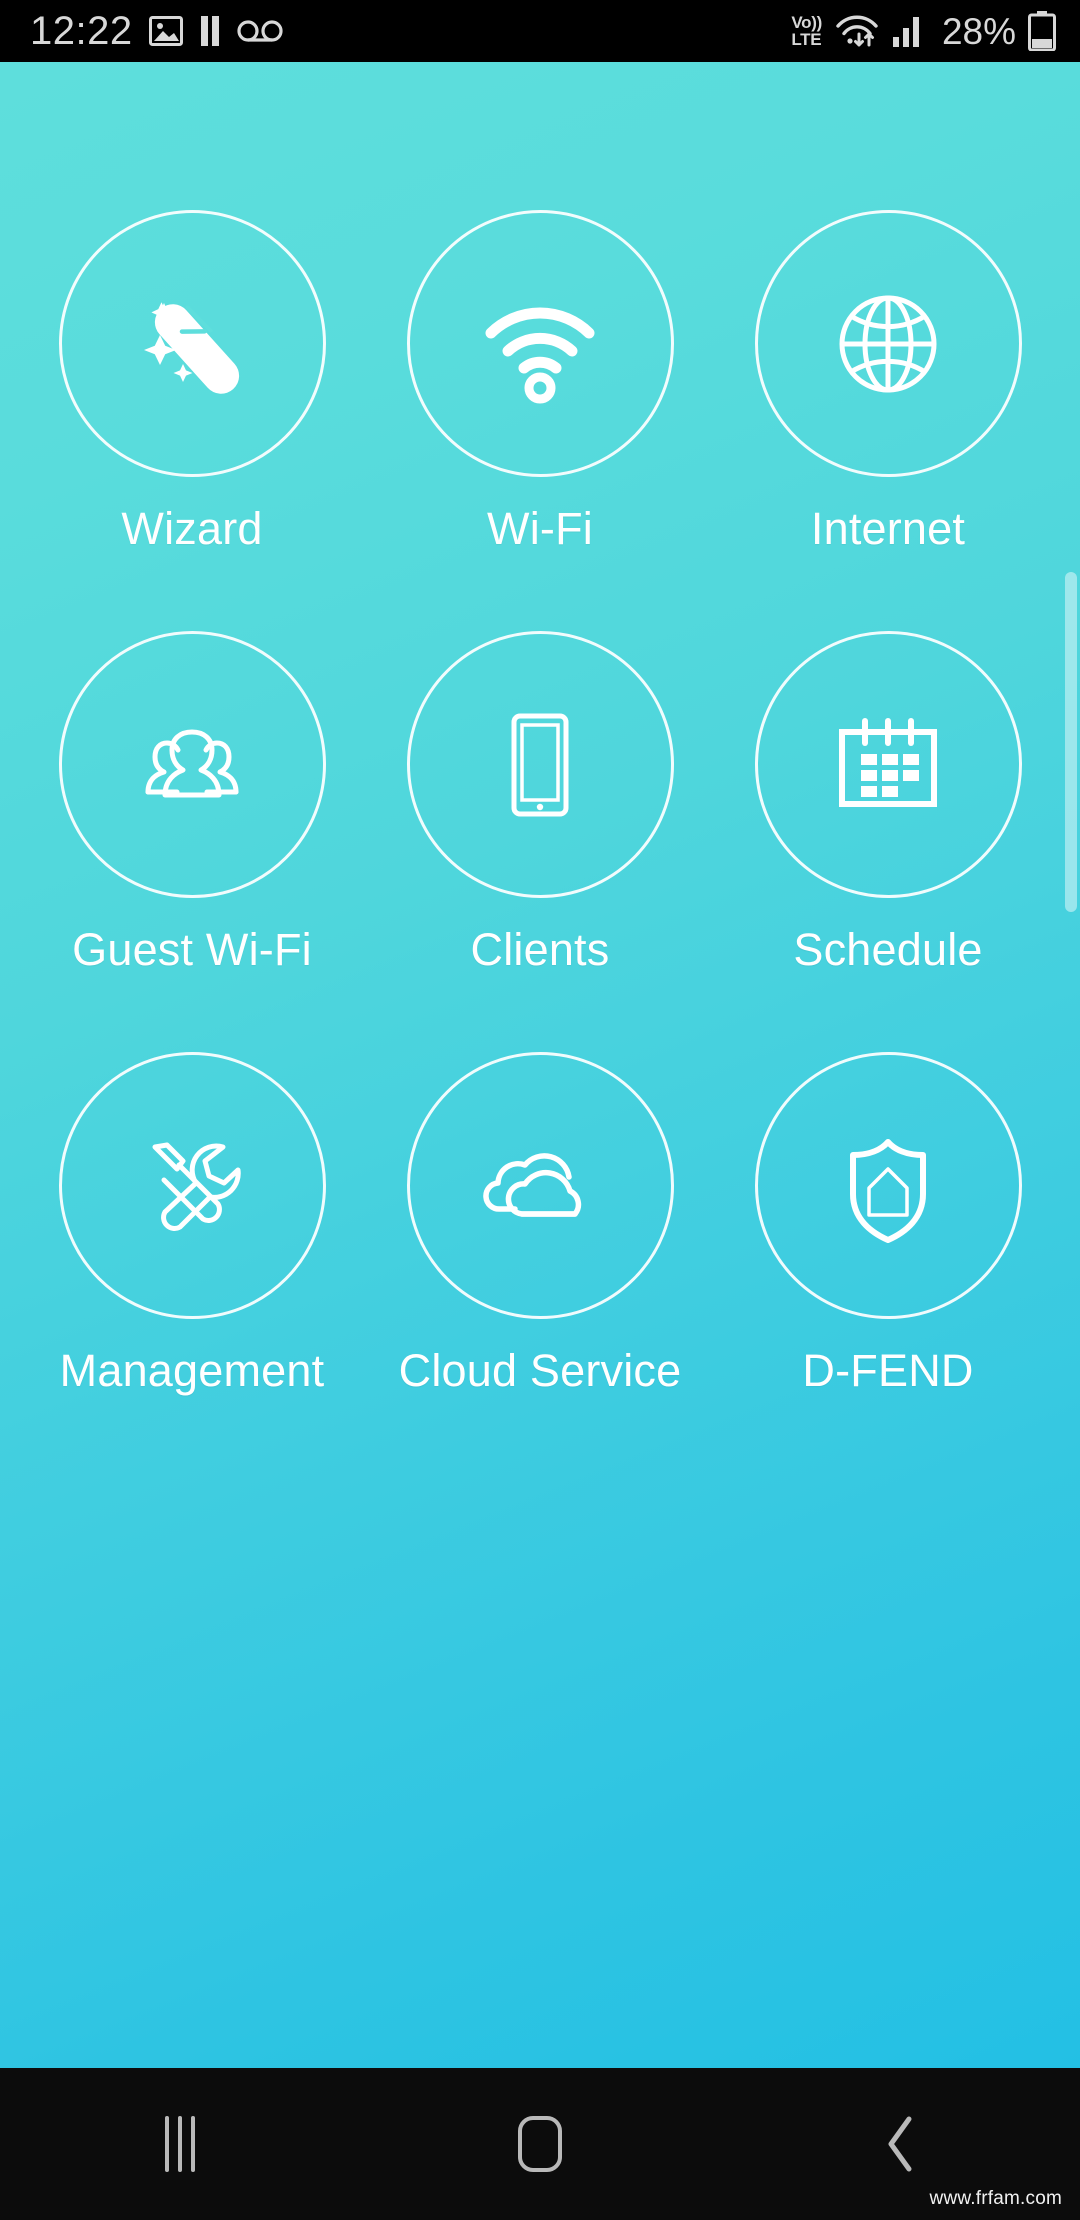  I want to click on shield-home-icon, so click(888, 1186).